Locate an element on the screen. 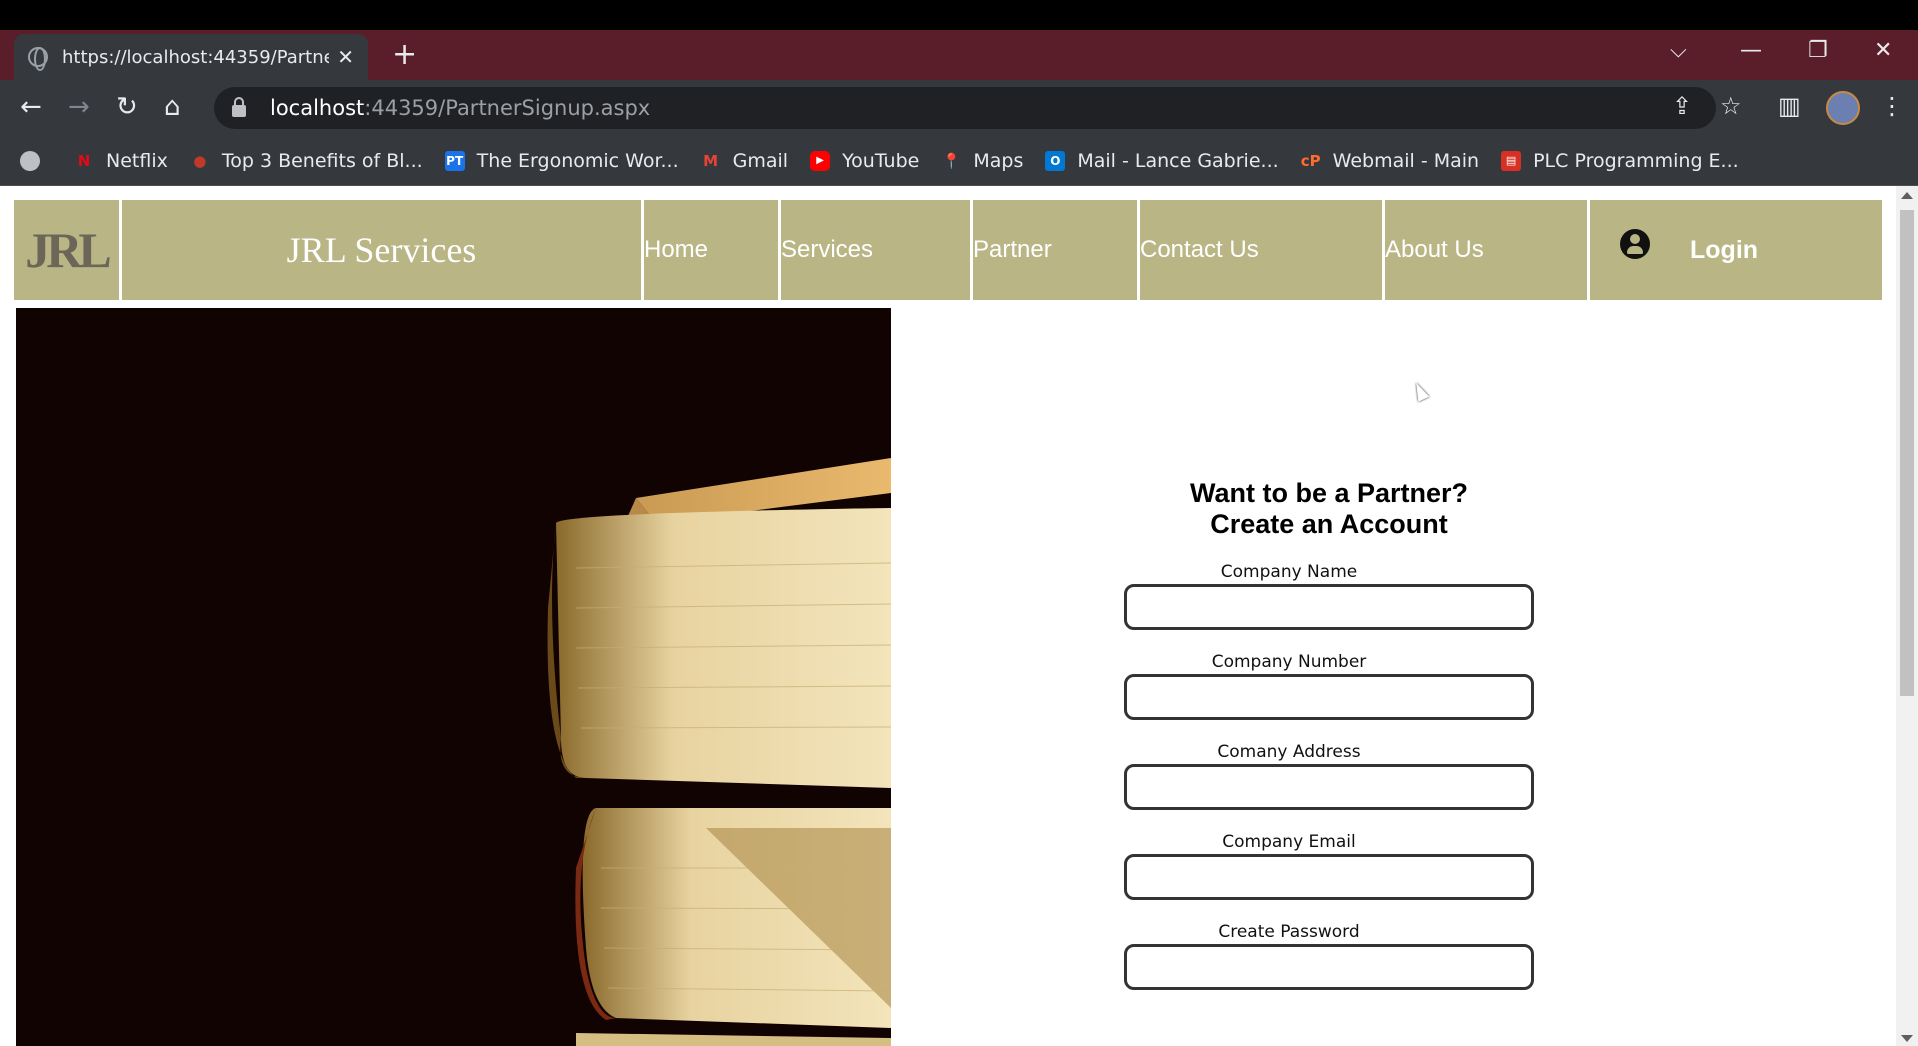 Image resolution: width=1918 pixels, height=1046 pixels. bookmark-label: Webmail - Main is located at coordinates (1406, 160).